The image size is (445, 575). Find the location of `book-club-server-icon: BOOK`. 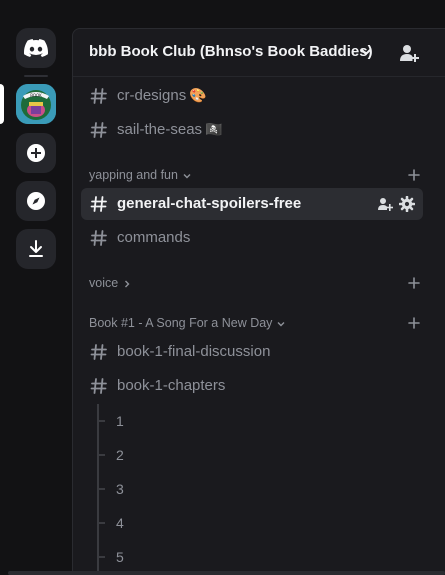

book-club-server-icon: BOOK is located at coordinates (36, 104).